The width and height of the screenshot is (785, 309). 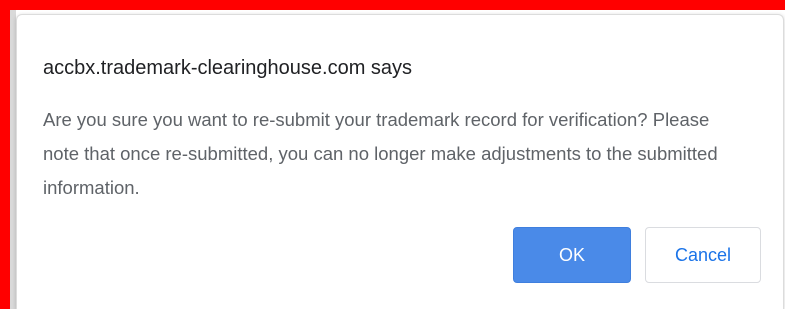 I want to click on cancel-button: Cancel, so click(x=703, y=255).